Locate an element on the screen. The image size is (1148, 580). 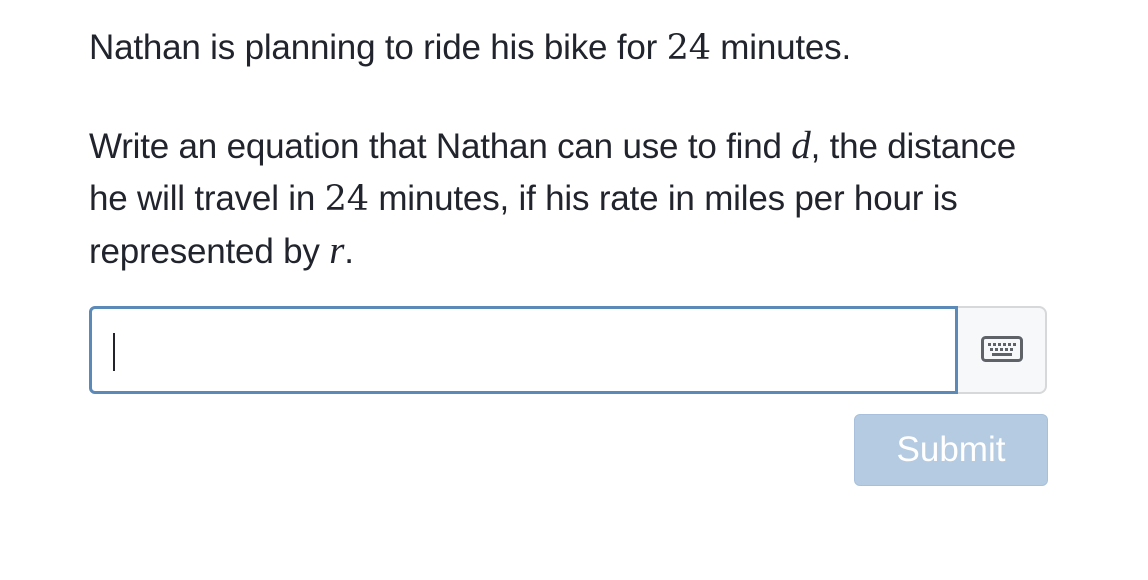
problem-intro-text-end: minutes. is located at coordinates (780, 47).